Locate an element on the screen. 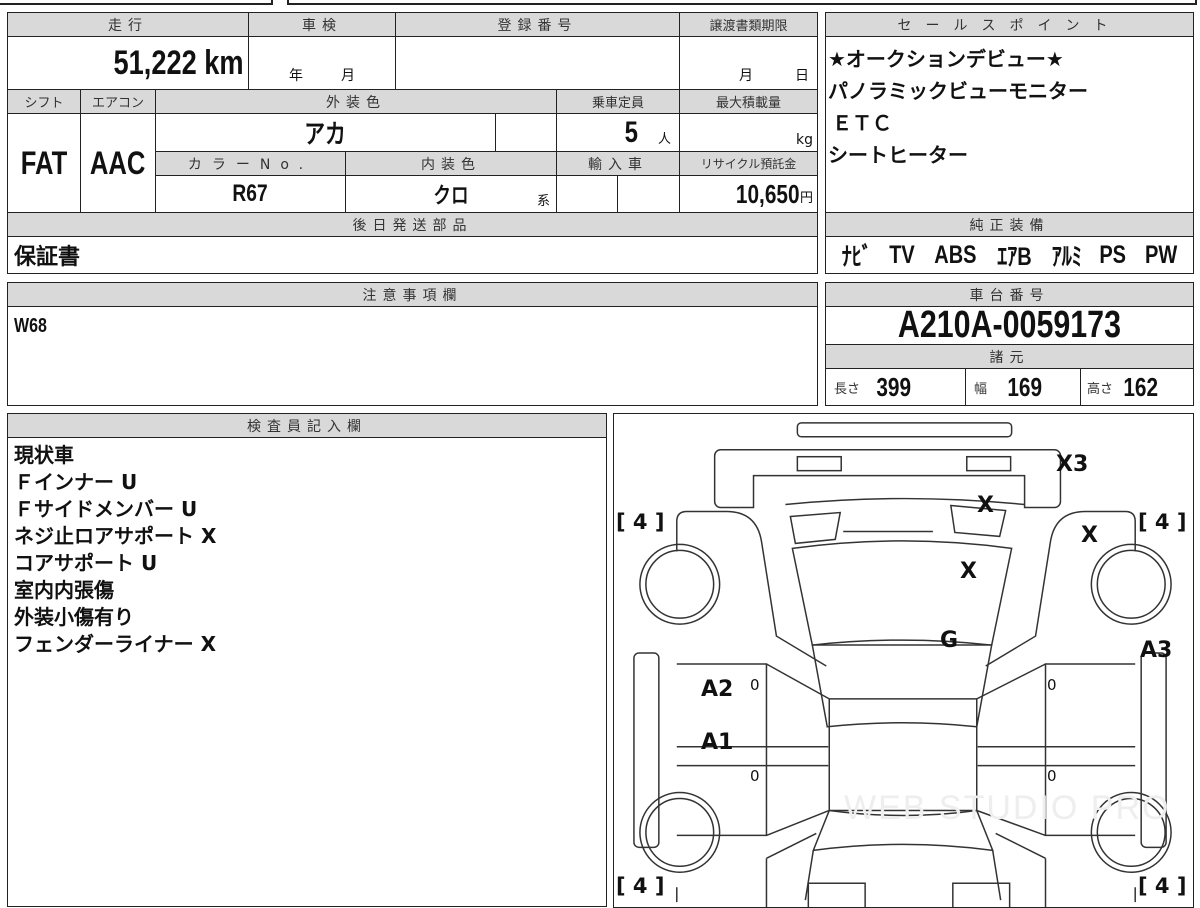 The width and height of the screenshot is (1200, 908). inspector-line: コアサポート U is located at coordinates (86, 563).